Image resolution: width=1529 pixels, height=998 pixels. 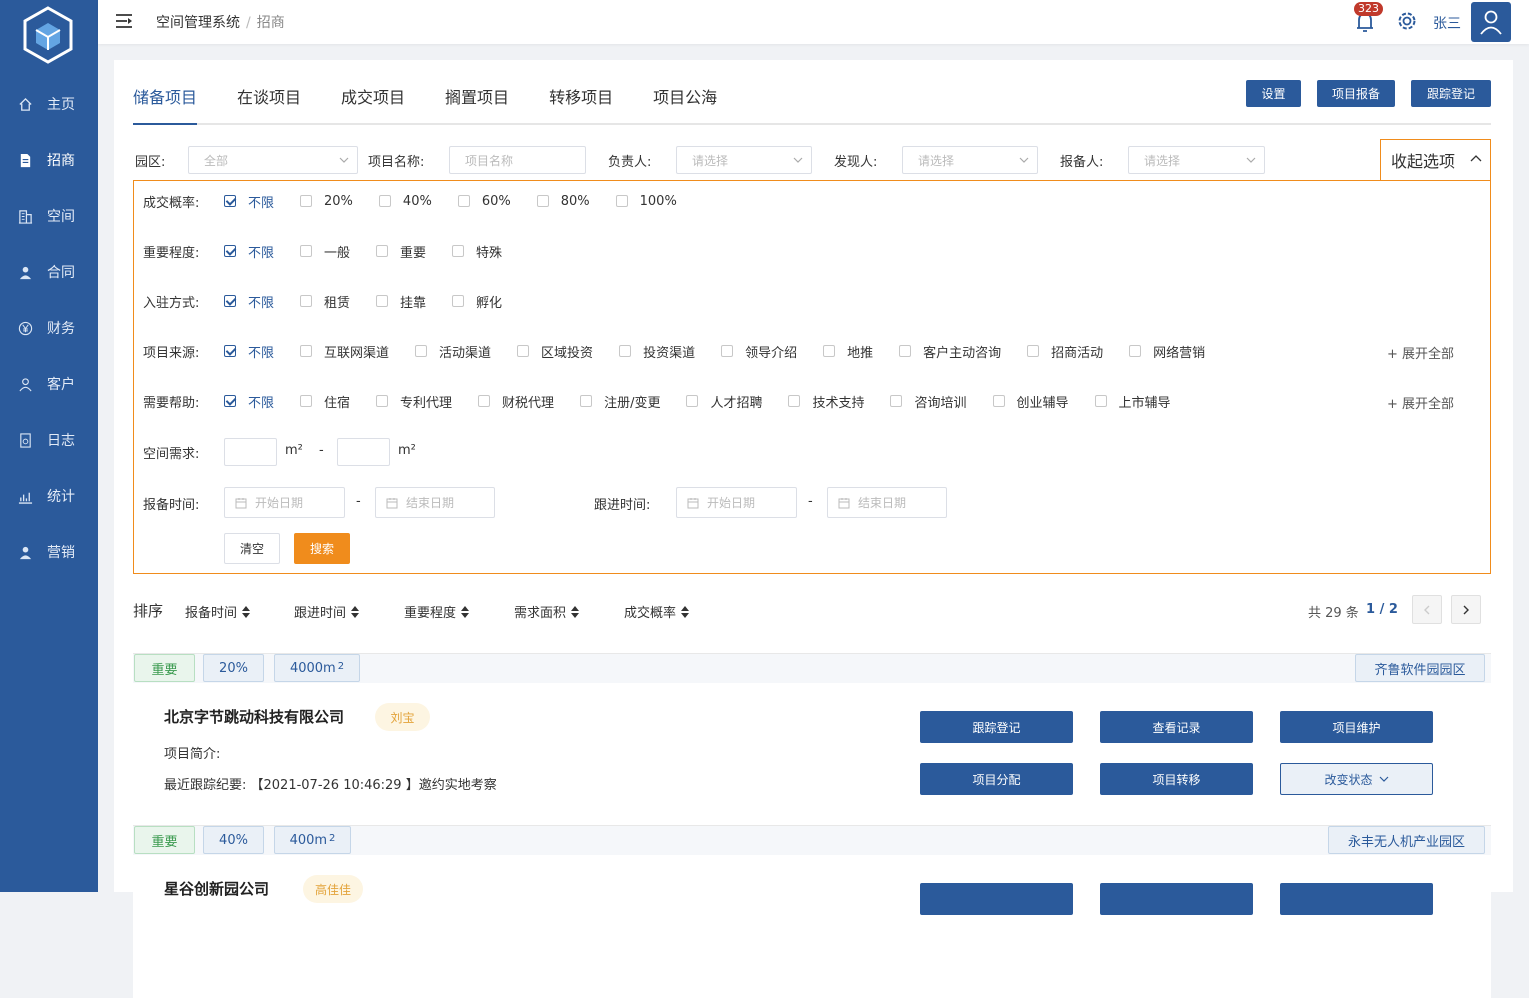 What do you see at coordinates (49, 552) in the screenshot?
I see `sidebar-item-marketing: 营销` at bounding box center [49, 552].